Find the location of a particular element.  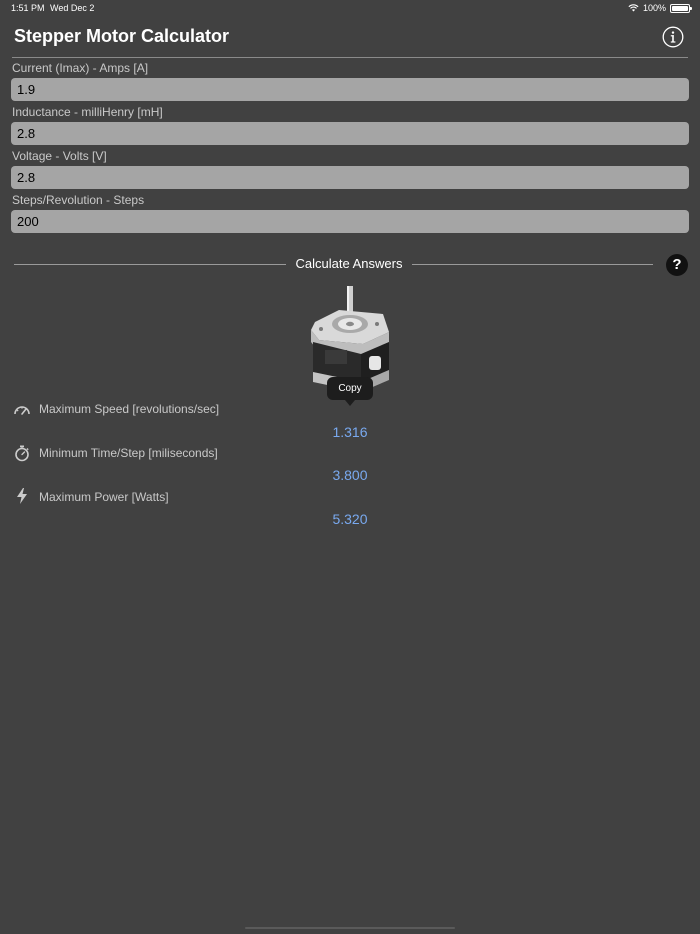

voltage-input is located at coordinates (350, 177).